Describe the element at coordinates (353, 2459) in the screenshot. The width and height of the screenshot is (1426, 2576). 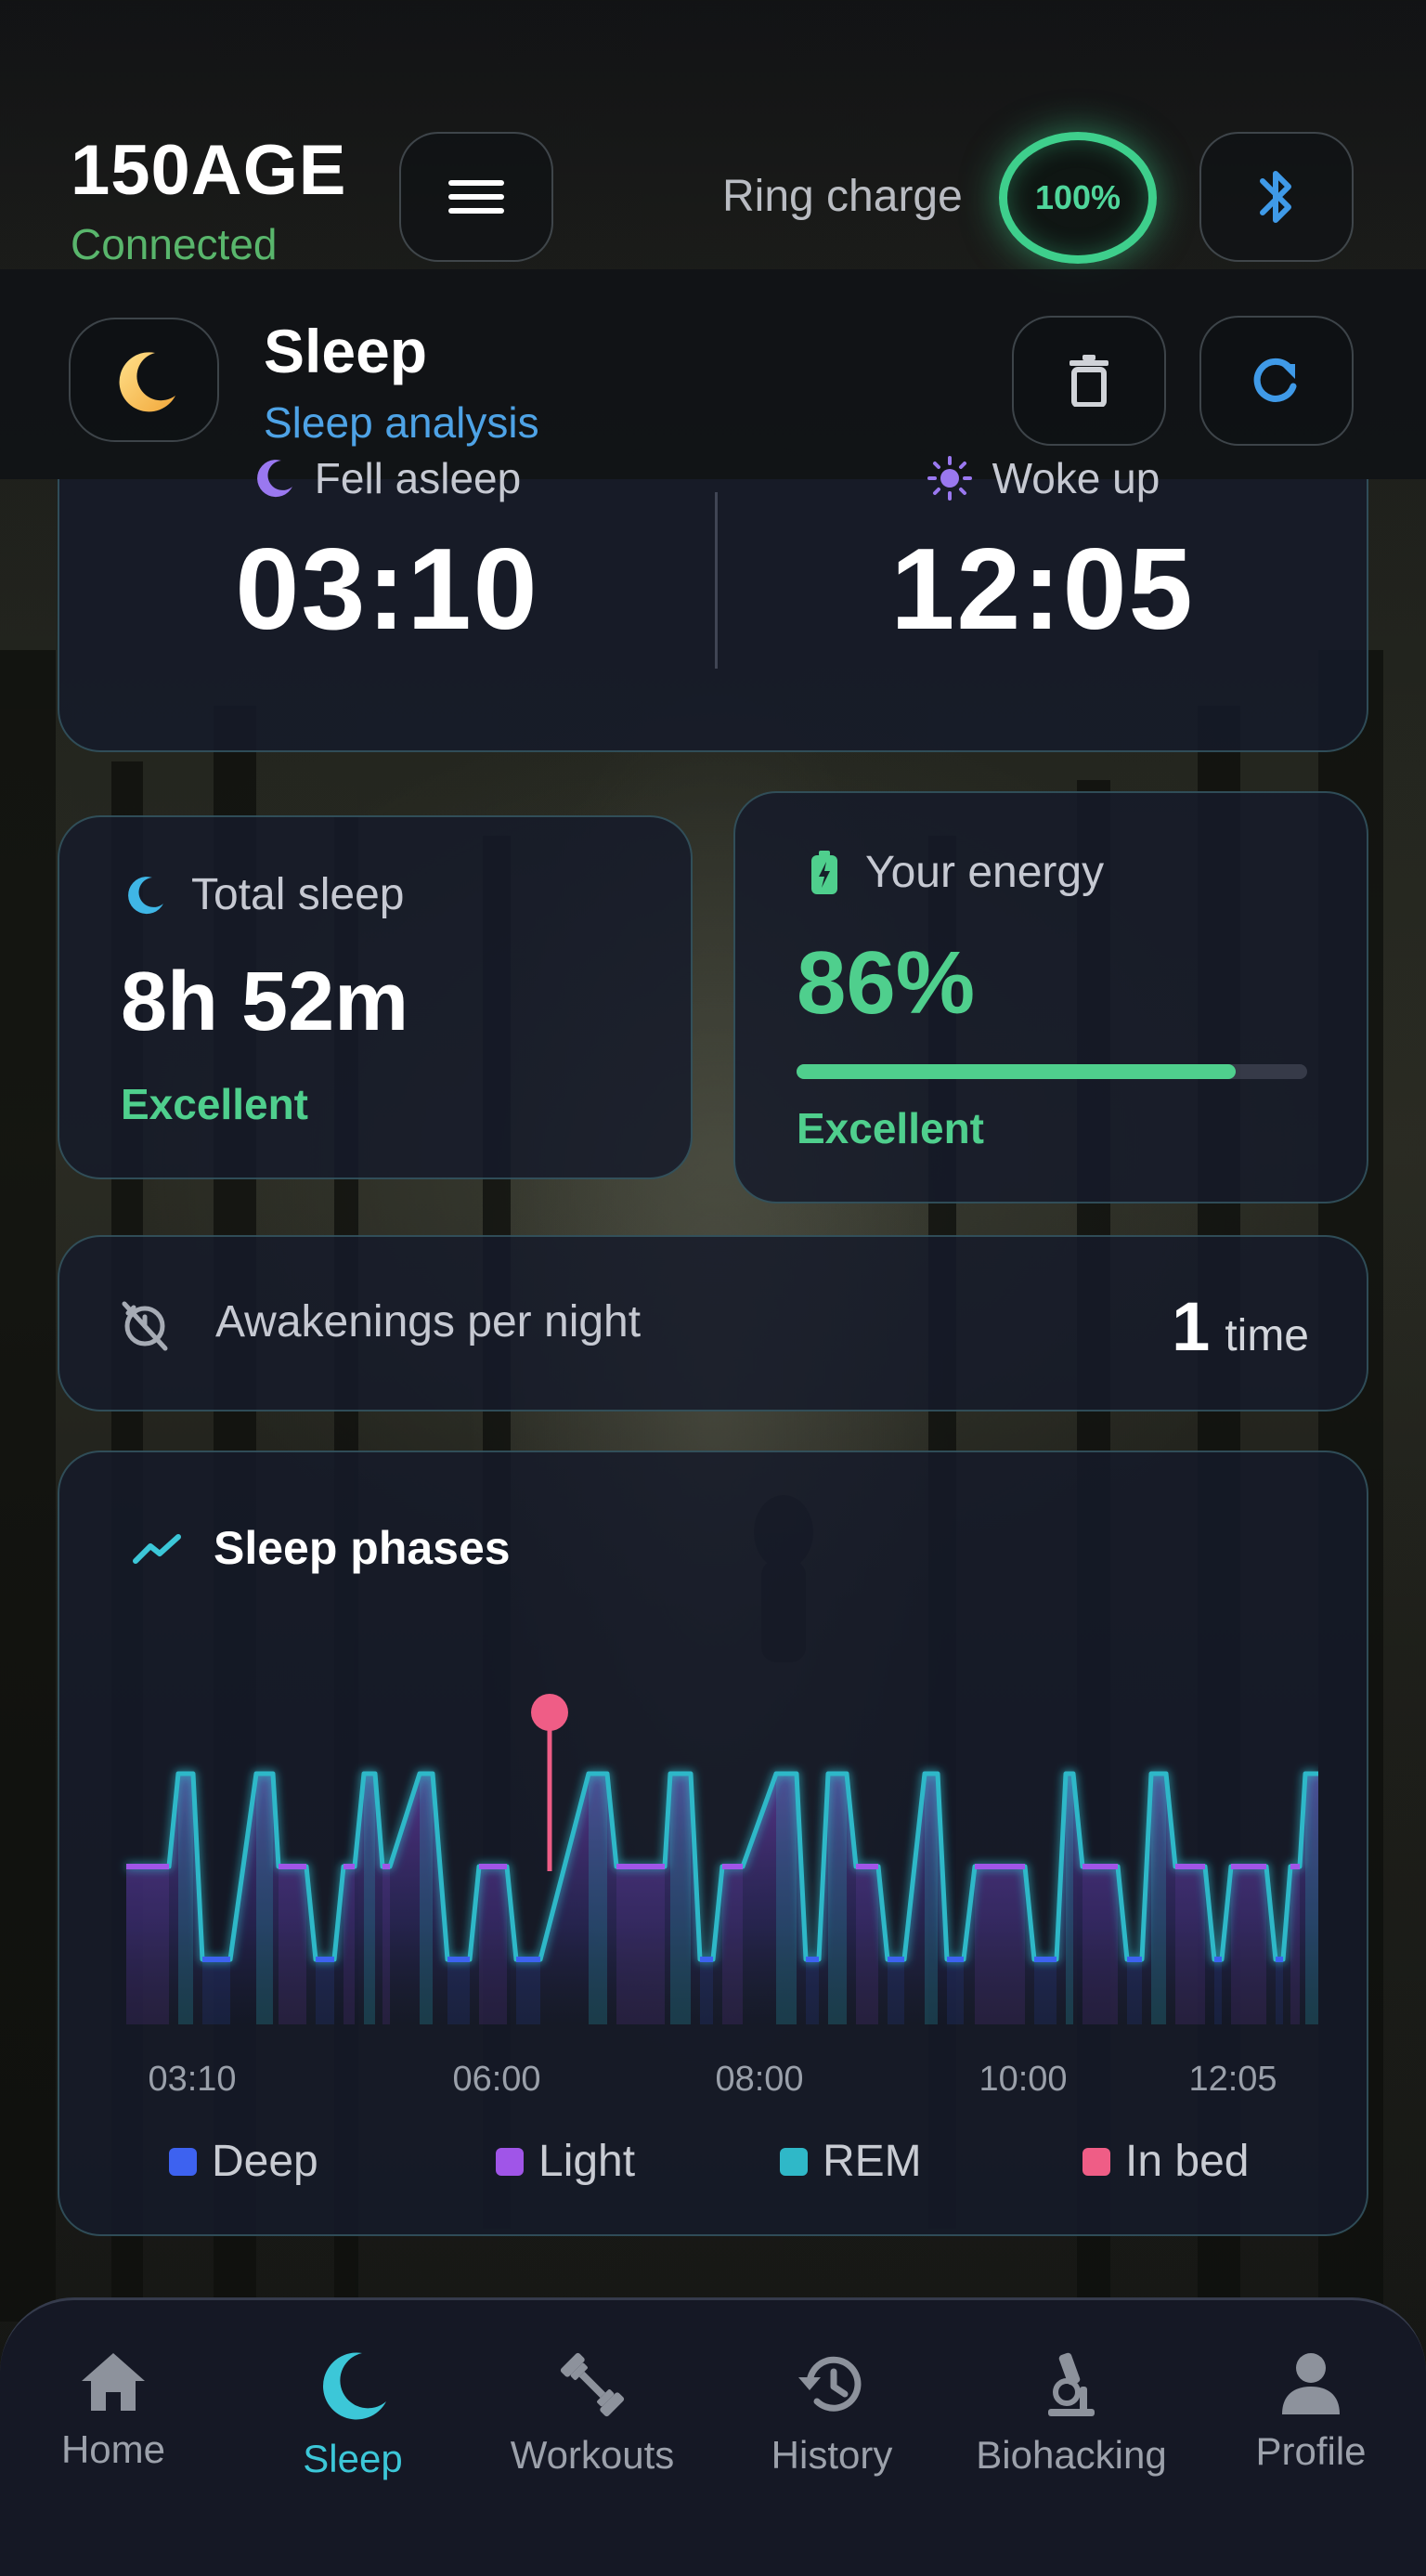
I see `nav-label-sleep: Sleep` at that location.